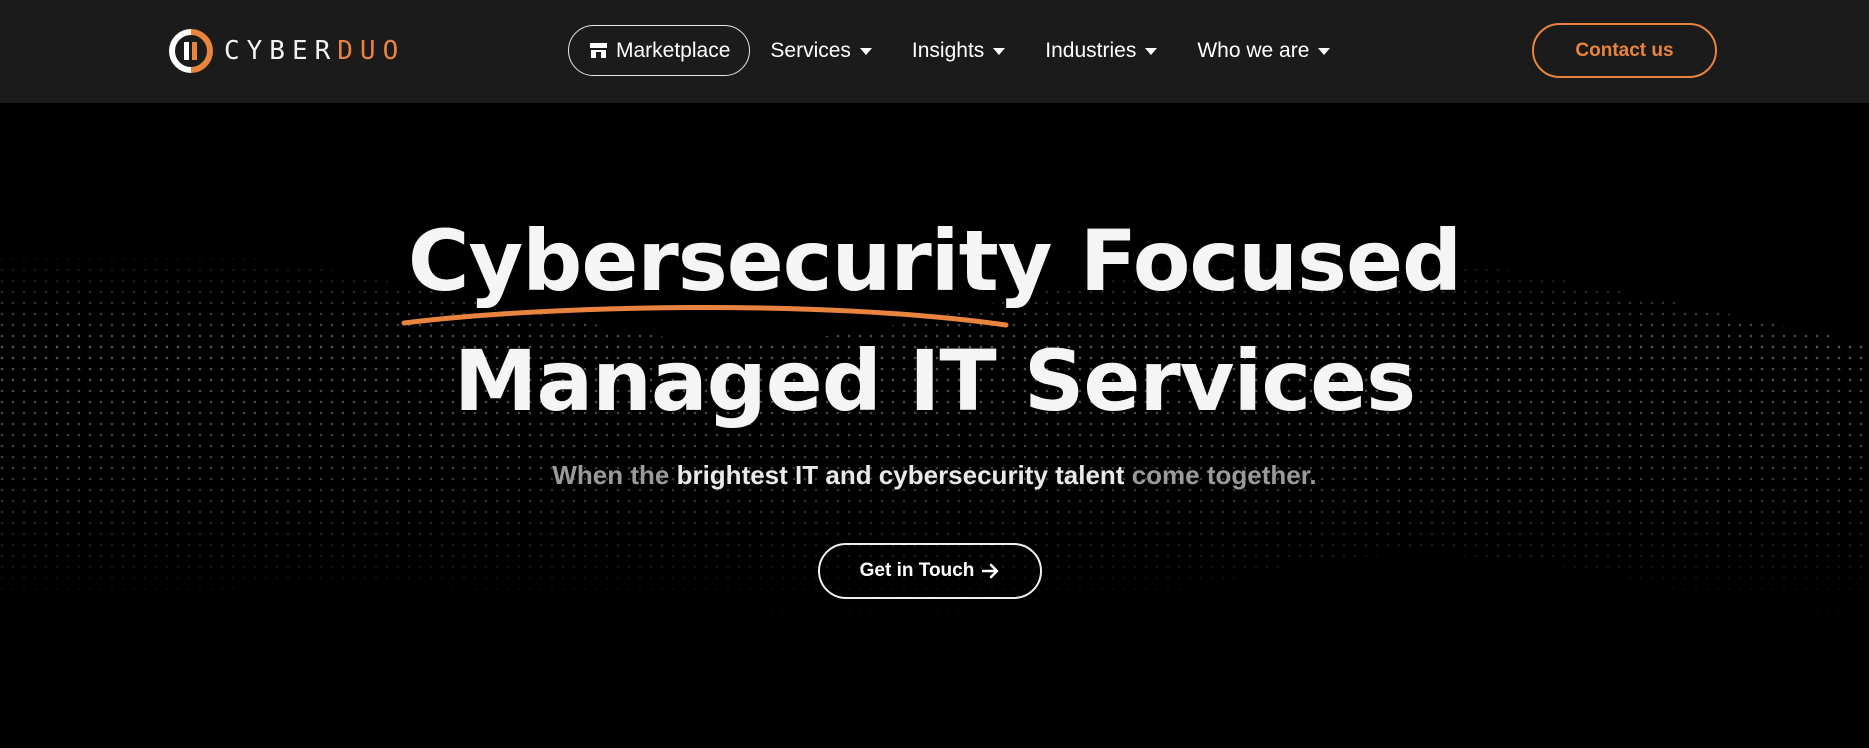 Image resolution: width=1869 pixels, height=748 pixels. I want to click on headline-highlight-word: Cybersecurity, so click(726, 273).